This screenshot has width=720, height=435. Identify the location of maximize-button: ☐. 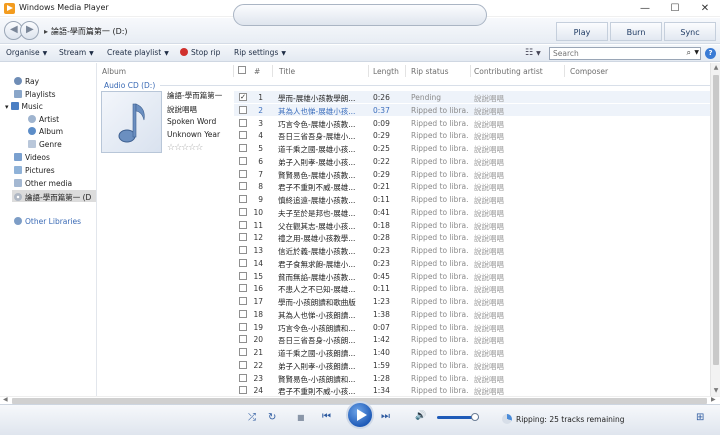
(675, 8).